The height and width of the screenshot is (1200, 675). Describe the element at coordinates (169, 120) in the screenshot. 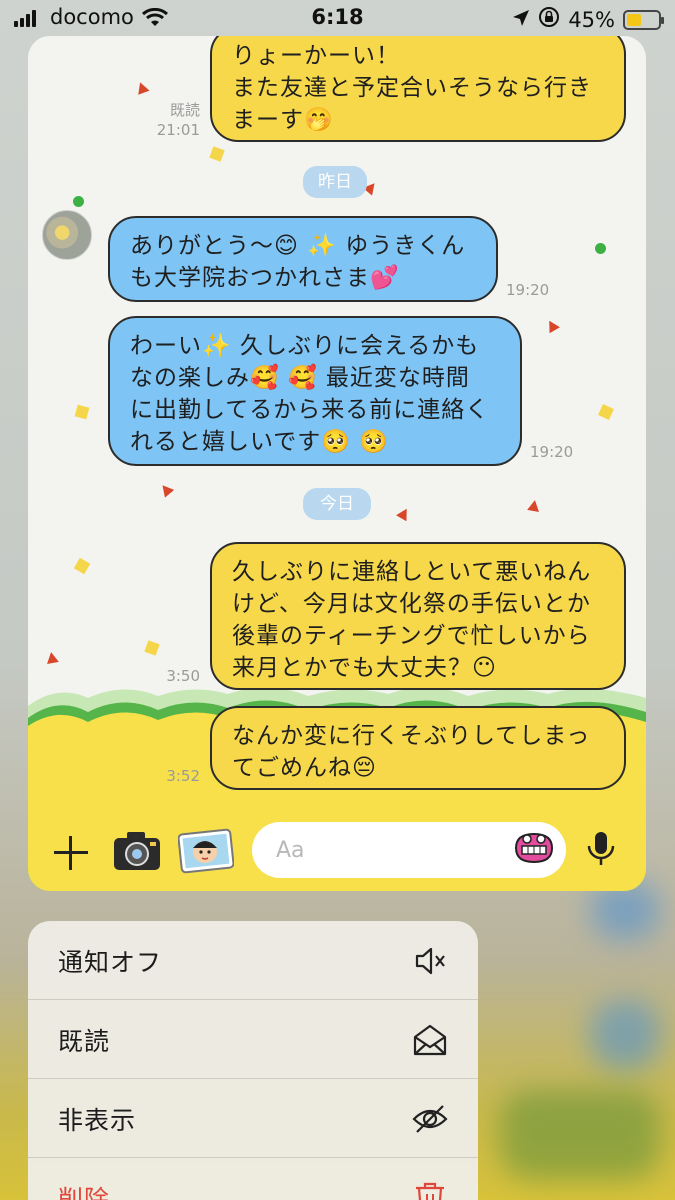

I see `message-meta: 既読 21:01` at that location.